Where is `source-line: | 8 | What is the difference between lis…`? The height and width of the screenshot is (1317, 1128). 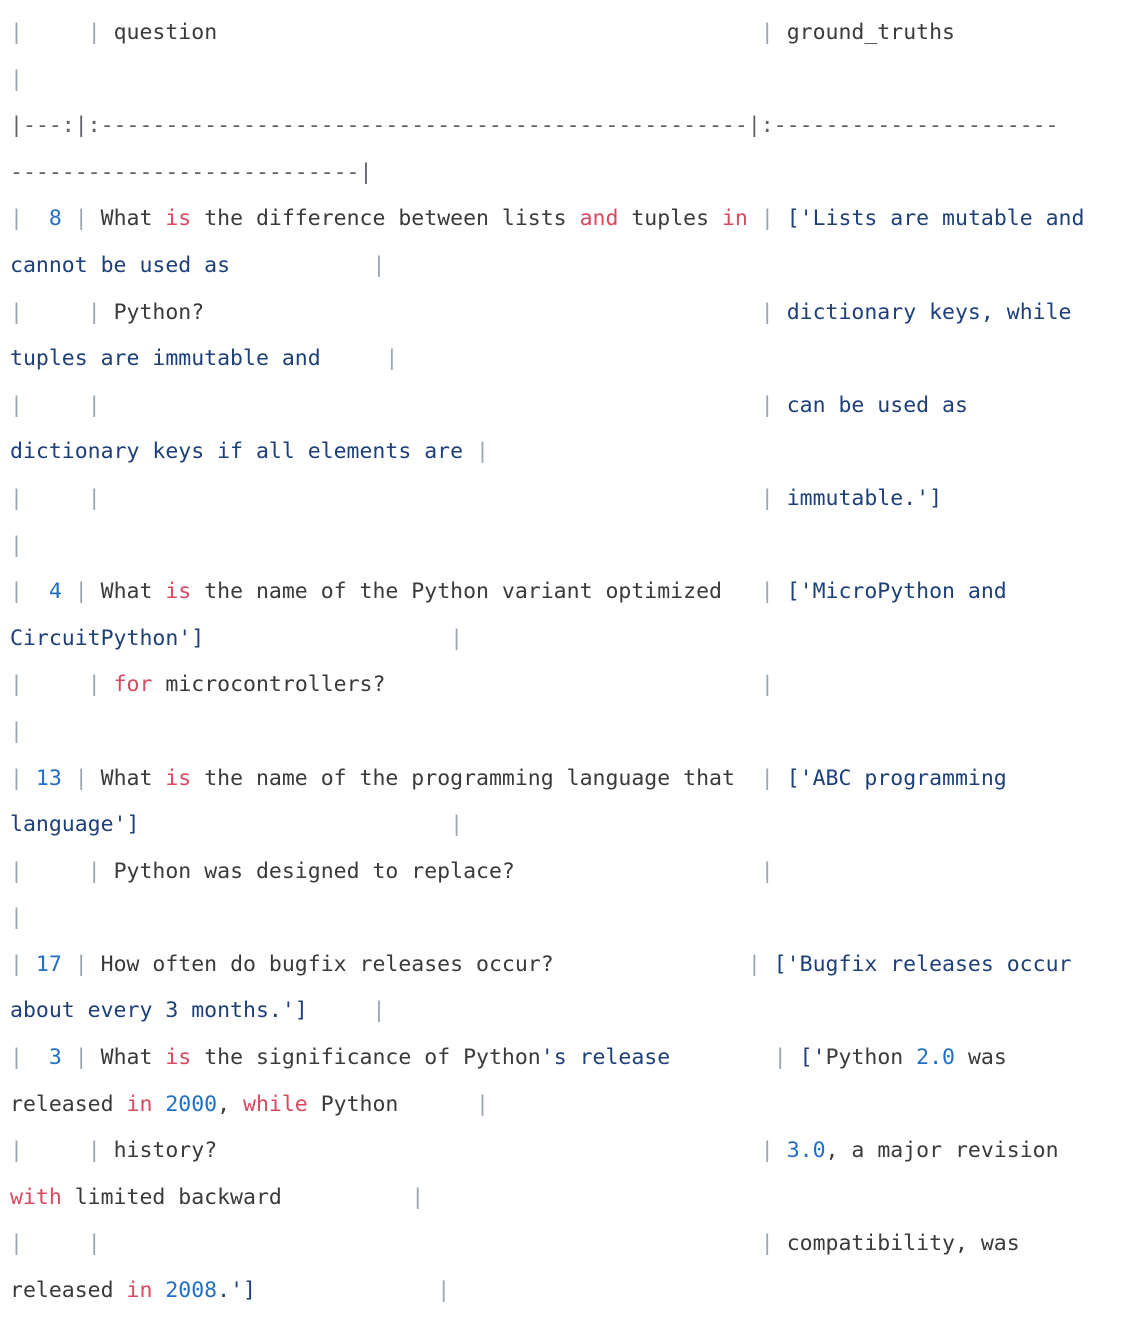 source-line: | 8 | What is the difference between lis… is located at coordinates (547, 219).